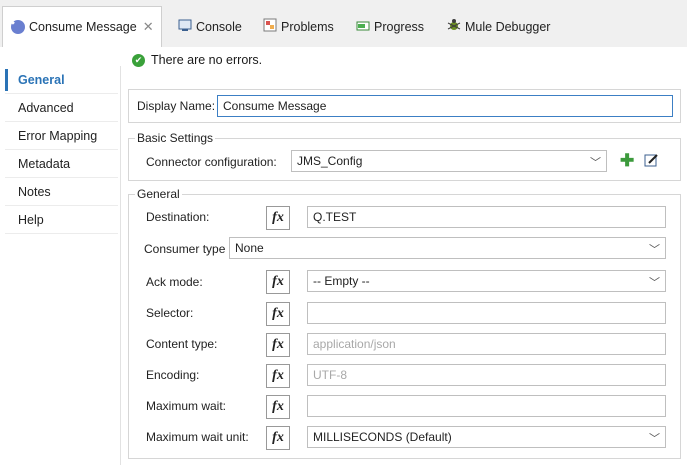  I want to click on ack-mode-label: Ack mode:, so click(174, 282).